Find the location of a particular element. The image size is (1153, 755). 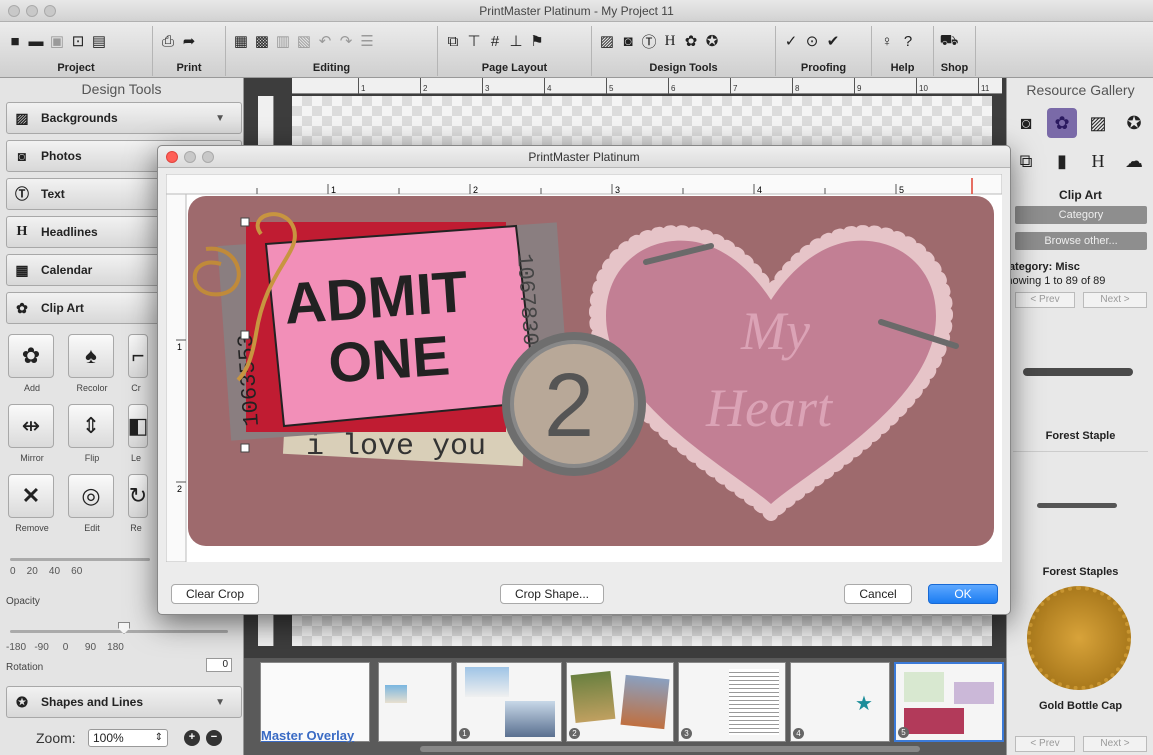

forest-staples-image is located at coordinates (1077, 505).